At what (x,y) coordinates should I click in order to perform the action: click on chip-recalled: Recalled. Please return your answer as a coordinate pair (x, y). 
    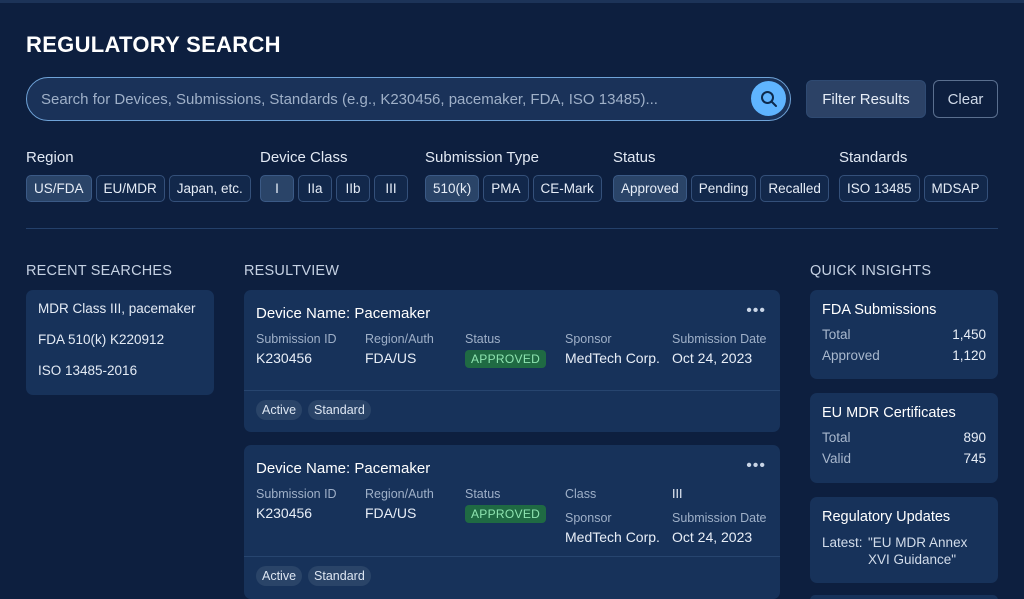
    Looking at the image, I should click on (794, 188).